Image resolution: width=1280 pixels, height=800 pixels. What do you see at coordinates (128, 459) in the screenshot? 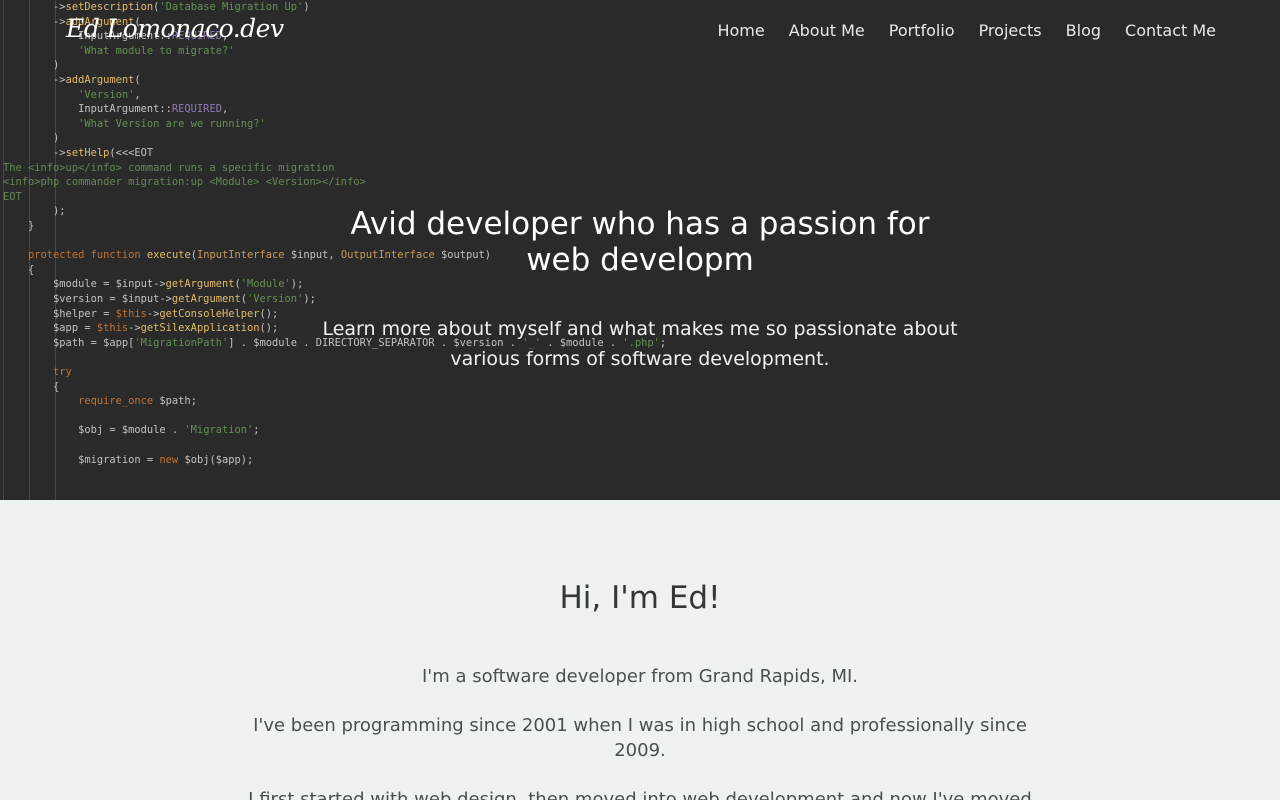
I see `code-line: $migration = new $obj($app);` at bounding box center [128, 459].